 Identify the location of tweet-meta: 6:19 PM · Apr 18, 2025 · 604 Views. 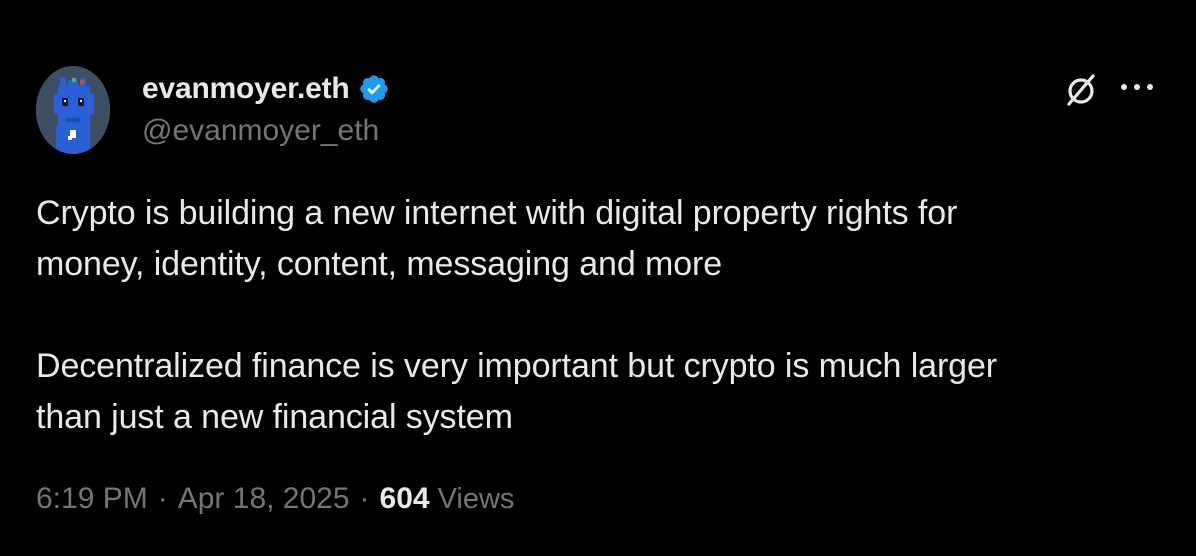
(275, 499).